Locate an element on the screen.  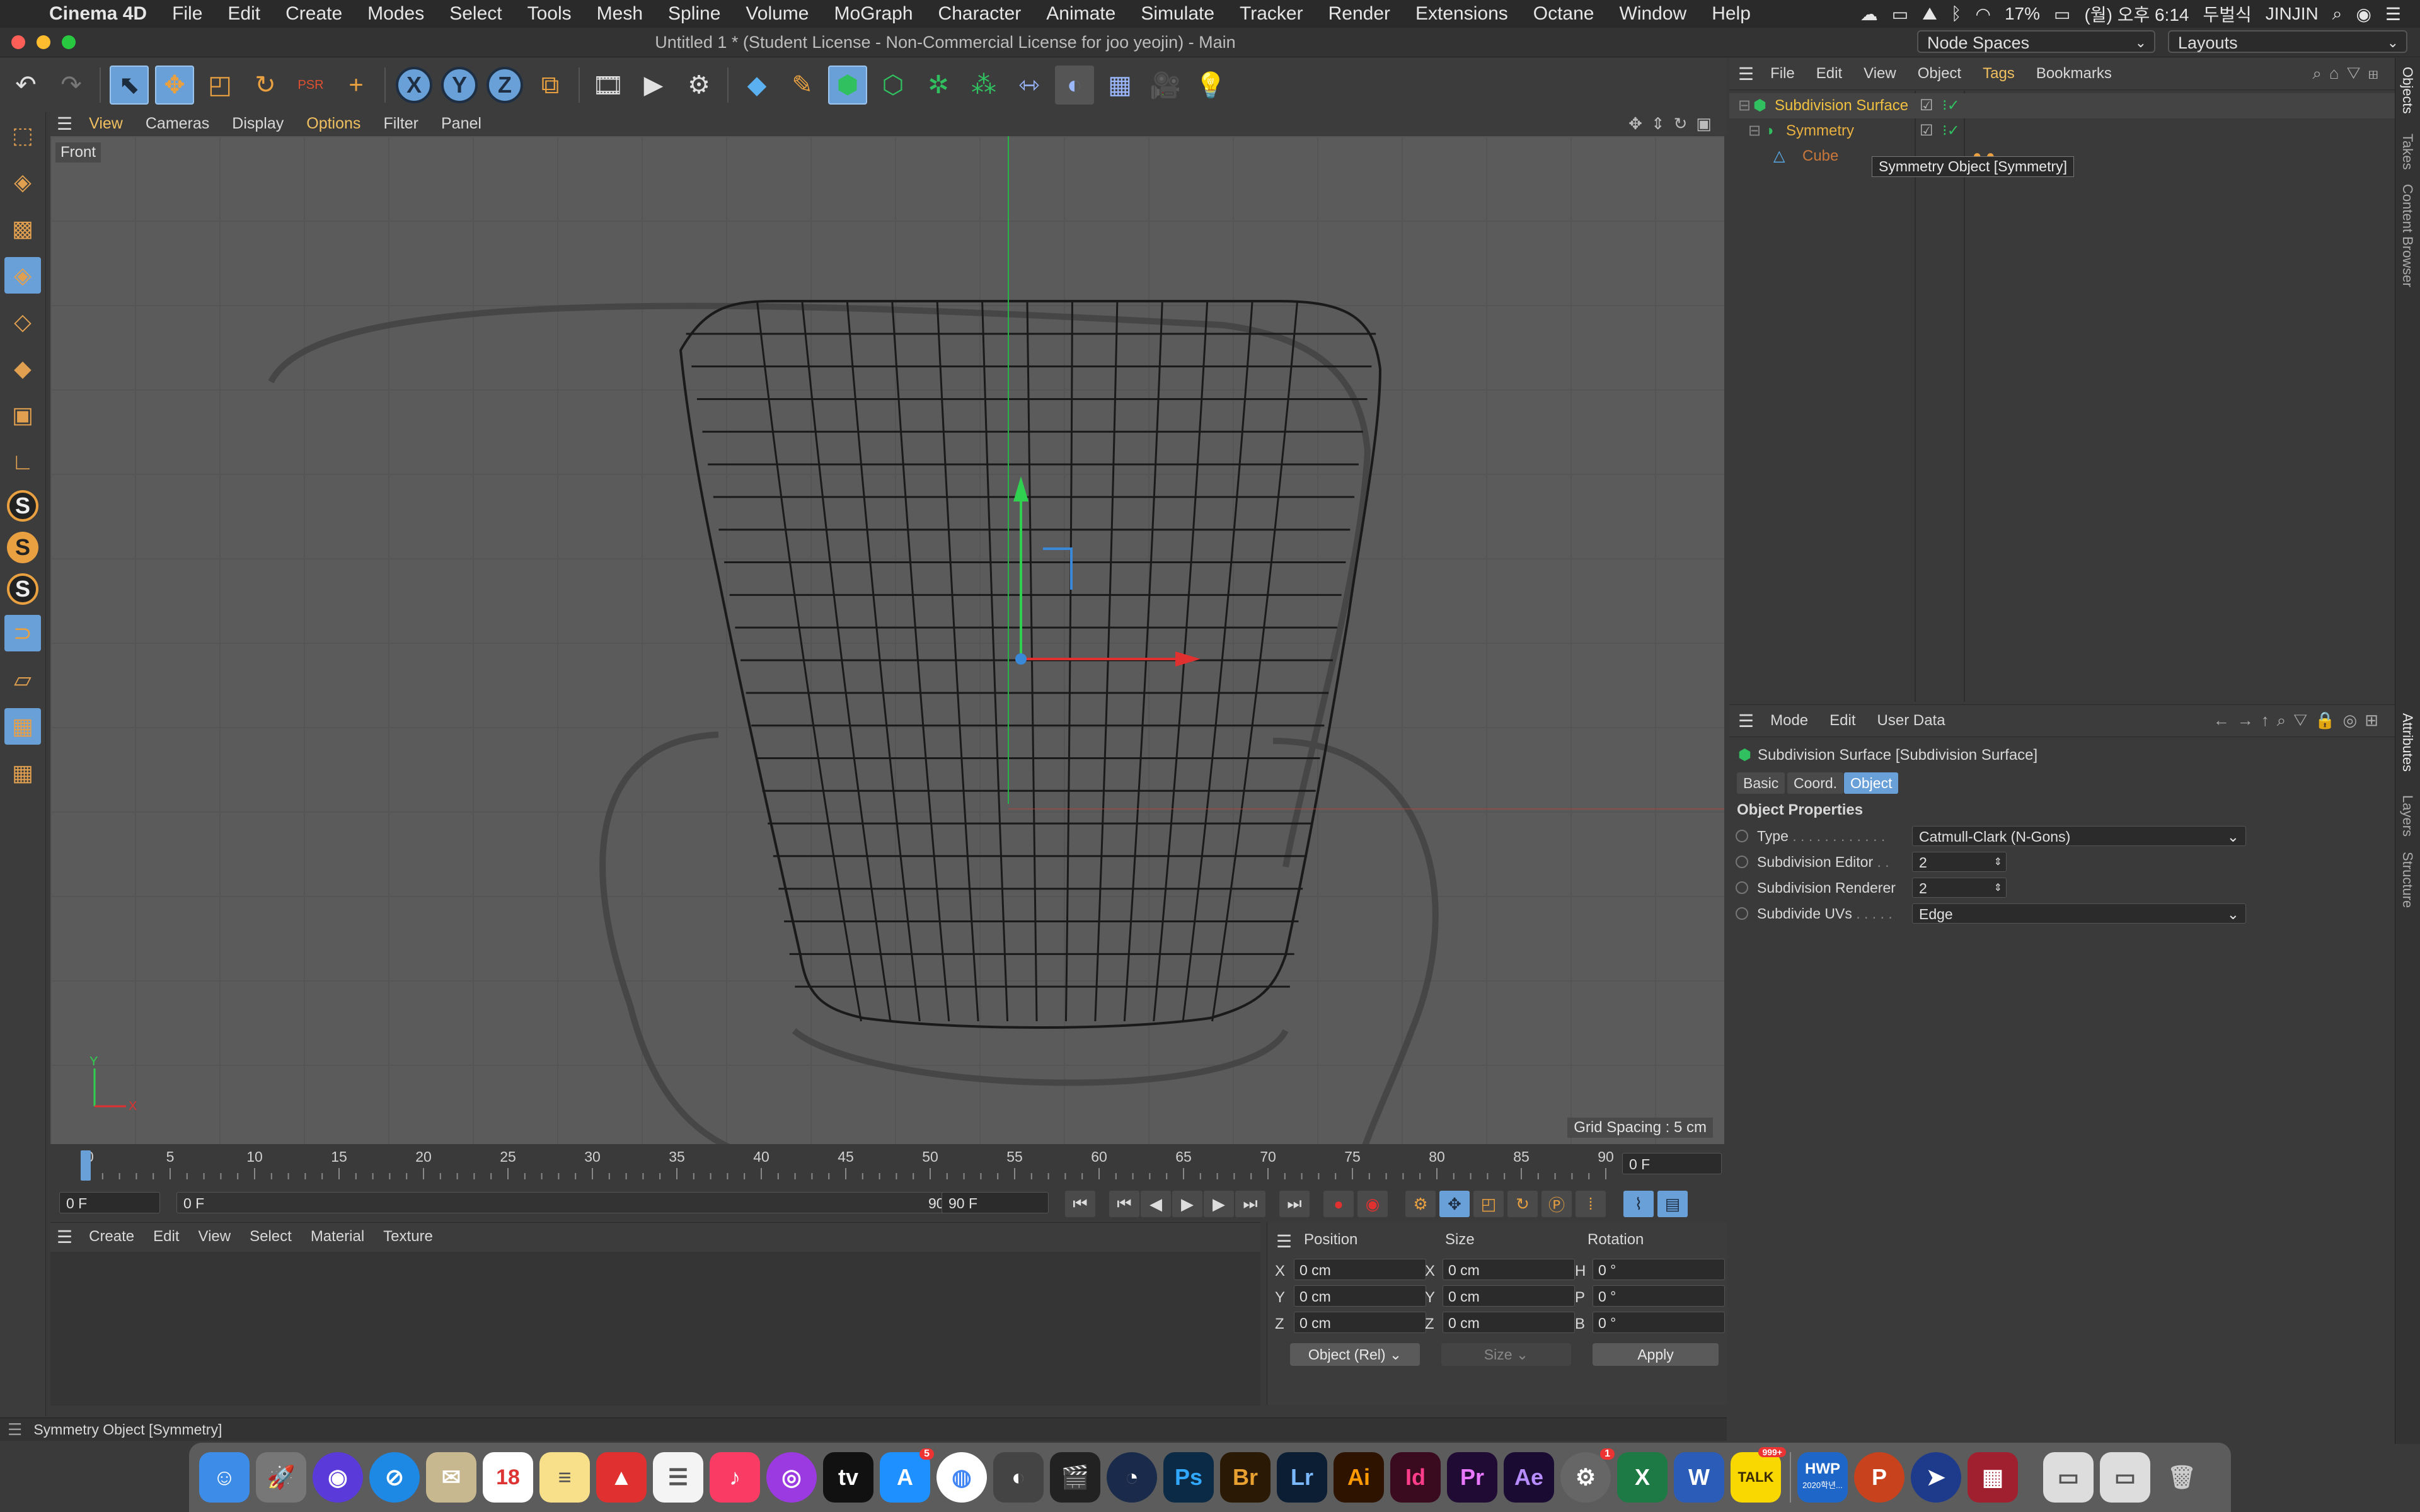
play-icon: ▶ is located at coordinates (1187, 1204).